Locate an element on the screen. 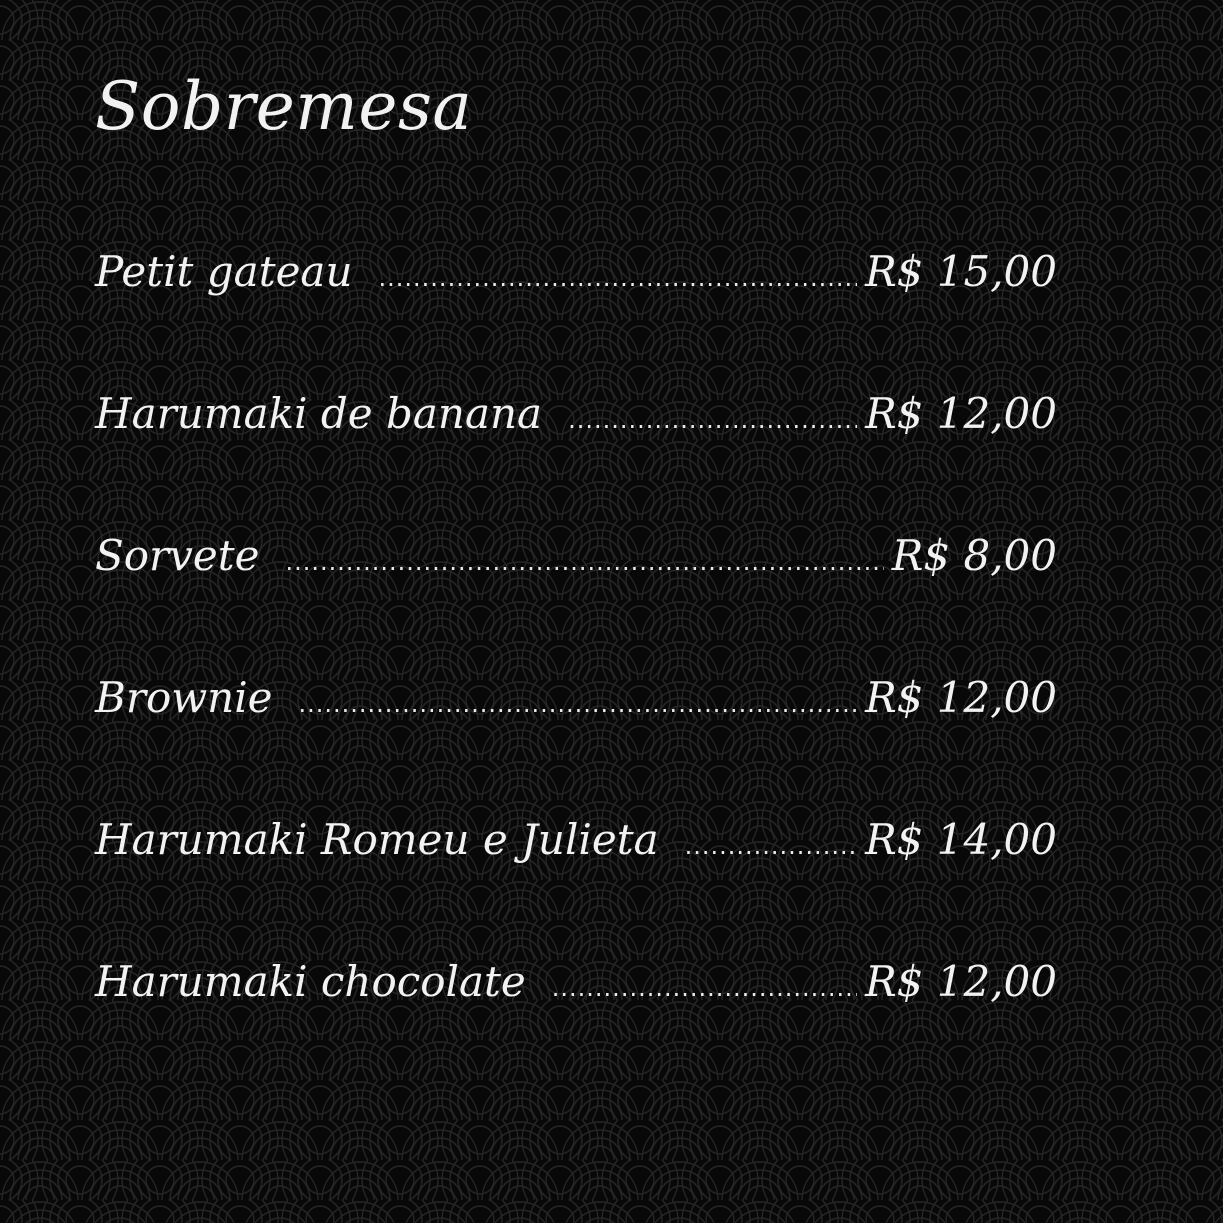 The width and height of the screenshot is (1223, 1223). menu-item-name: Harumaki de banana is located at coordinates (319, 413).